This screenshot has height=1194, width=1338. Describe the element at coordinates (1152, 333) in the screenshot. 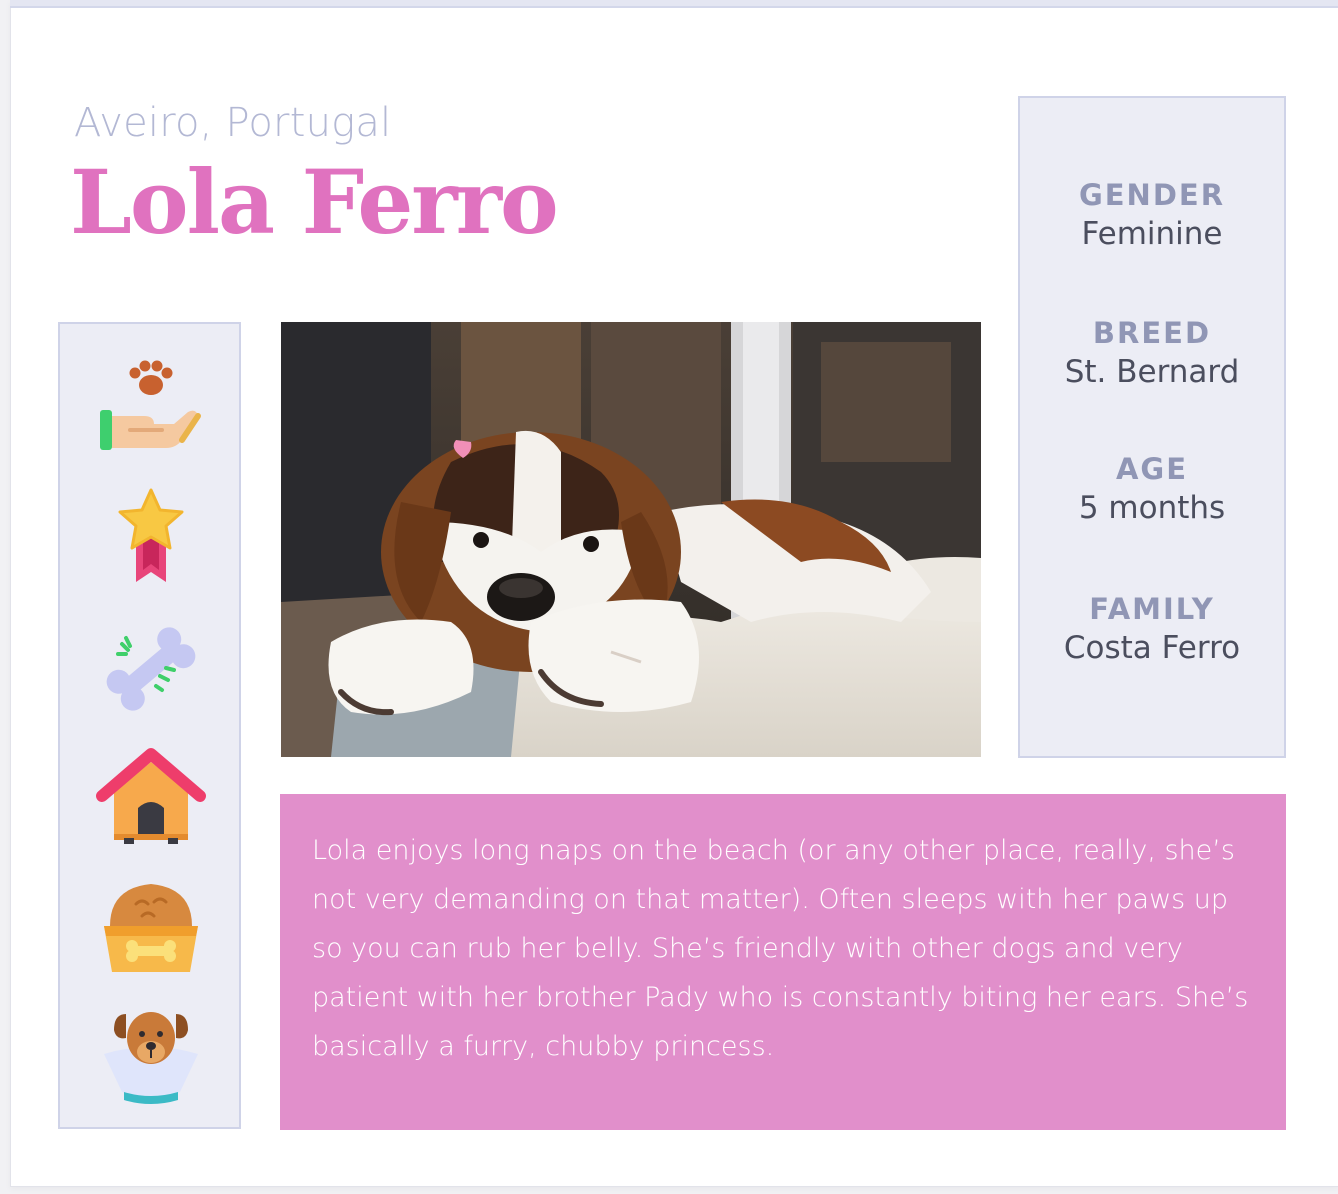

I see `breed-label: BREED` at that location.